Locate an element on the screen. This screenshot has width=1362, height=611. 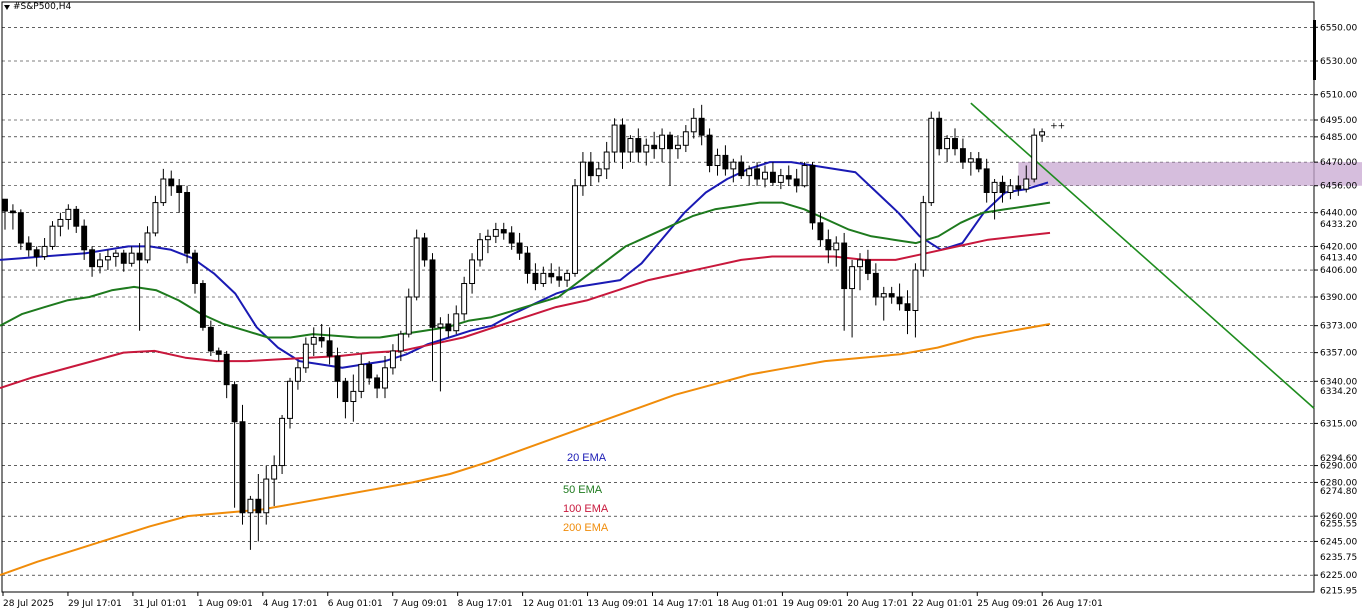
y-tick-label: 6550.00 is located at coordinates (1338, 28).